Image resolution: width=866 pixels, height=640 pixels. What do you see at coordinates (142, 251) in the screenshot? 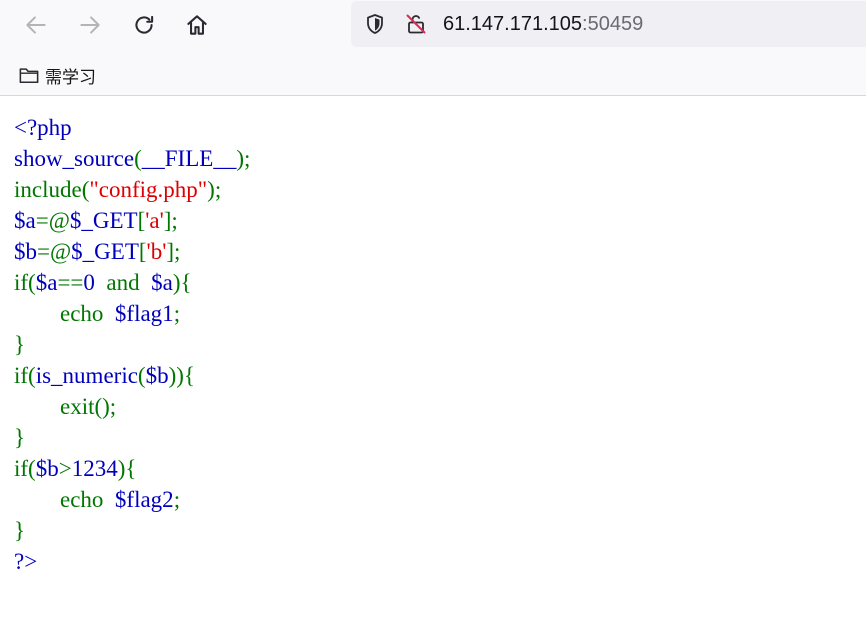
I see `code-token: [` at bounding box center [142, 251].